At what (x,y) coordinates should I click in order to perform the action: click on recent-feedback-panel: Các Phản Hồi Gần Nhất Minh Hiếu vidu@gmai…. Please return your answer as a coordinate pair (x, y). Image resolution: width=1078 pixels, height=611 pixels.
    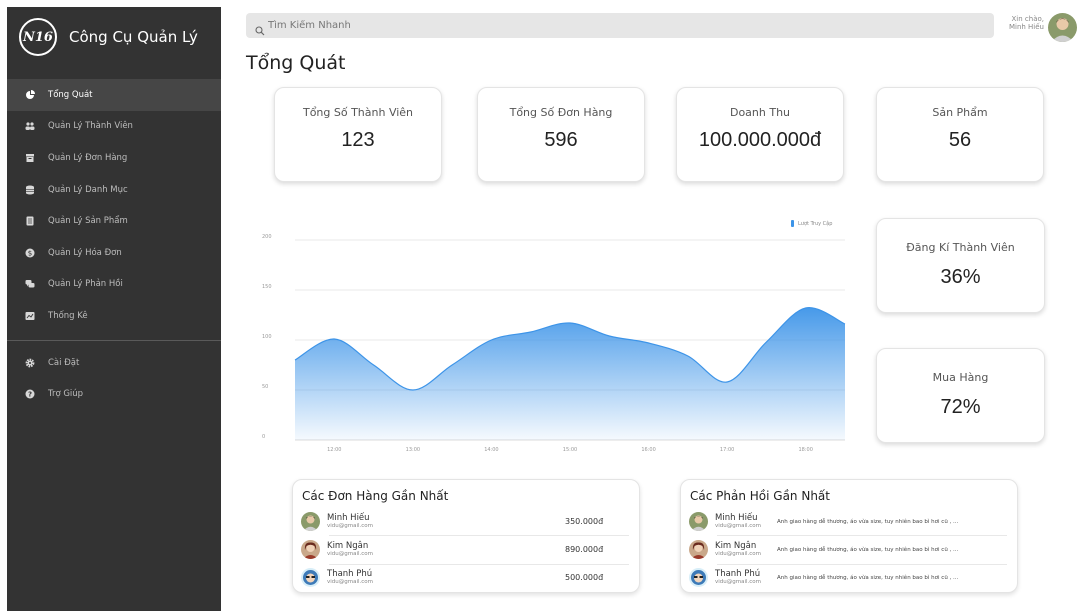
    Looking at the image, I should click on (849, 536).